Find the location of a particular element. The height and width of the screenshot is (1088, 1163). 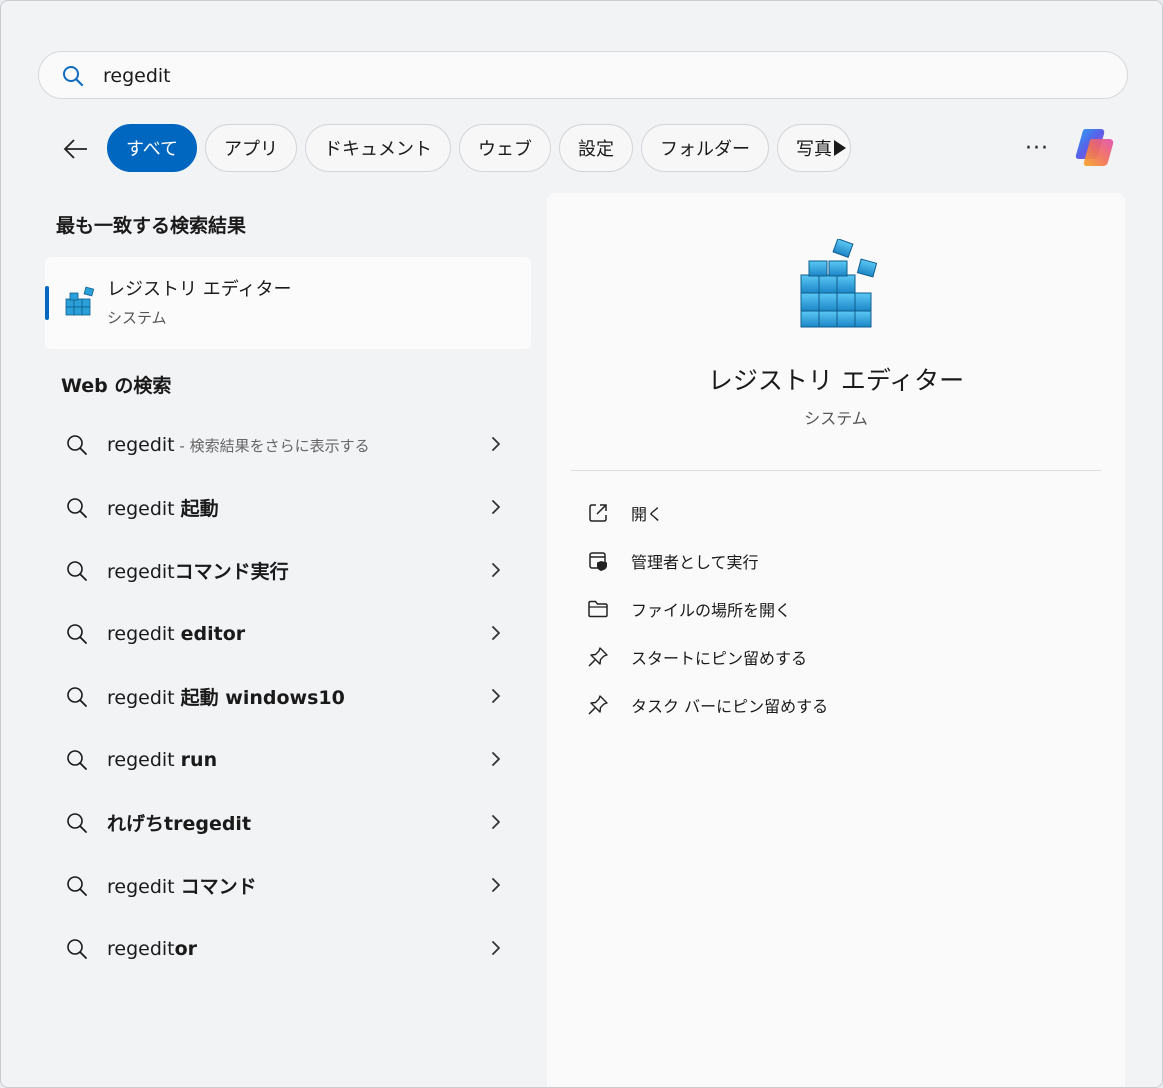

folder-icon is located at coordinates (598, 609).